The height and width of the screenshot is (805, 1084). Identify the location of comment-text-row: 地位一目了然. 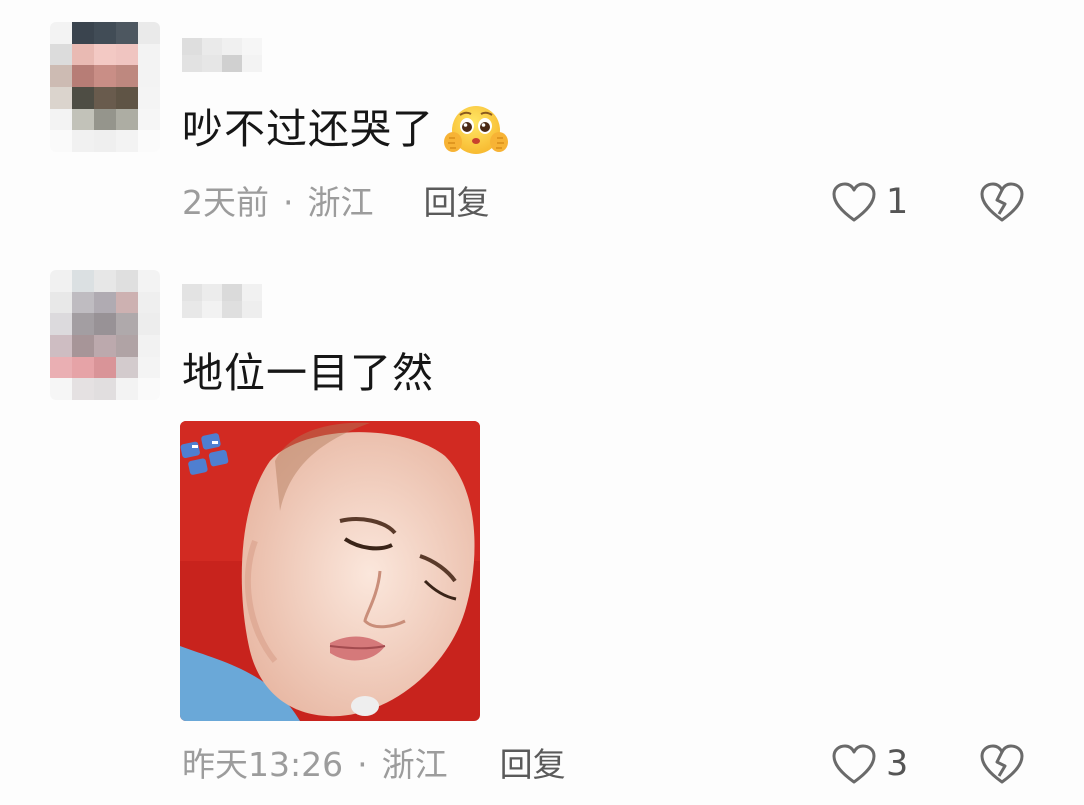
(308, 373).